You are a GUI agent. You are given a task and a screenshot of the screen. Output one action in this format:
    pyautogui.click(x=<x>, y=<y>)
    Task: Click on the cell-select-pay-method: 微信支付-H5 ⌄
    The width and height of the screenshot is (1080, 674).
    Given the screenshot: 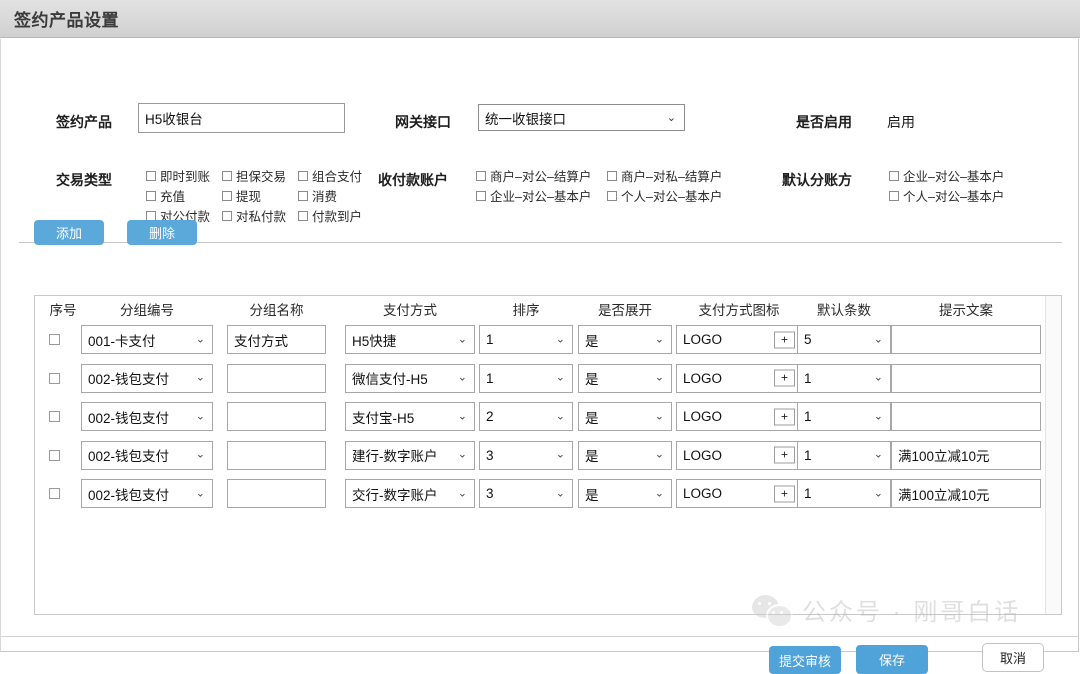 What is the action you would take?
    pyautogui.click(x=410, y=378)
    